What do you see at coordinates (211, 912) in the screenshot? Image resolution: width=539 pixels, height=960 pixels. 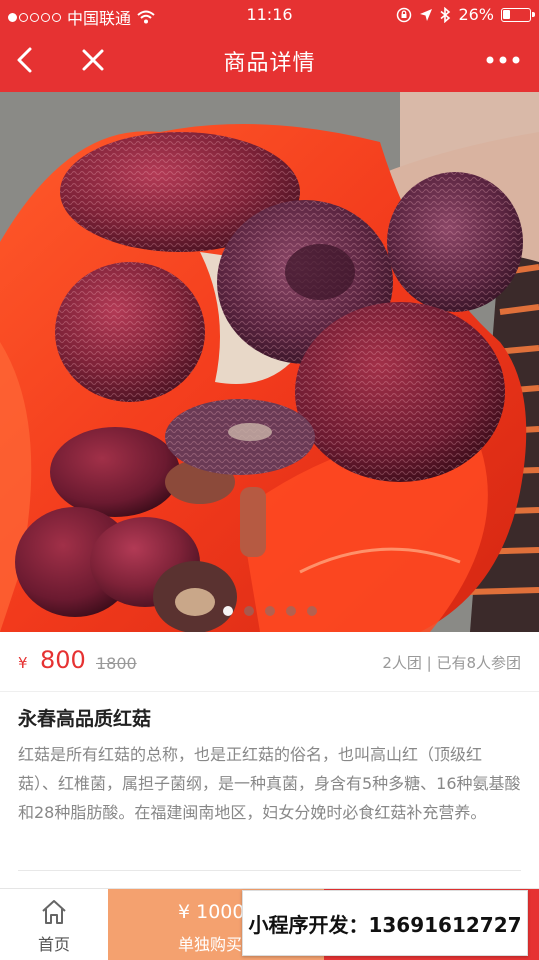 I see `buy-alone-price: ¥ 1000` at bounding box center [211, 912].